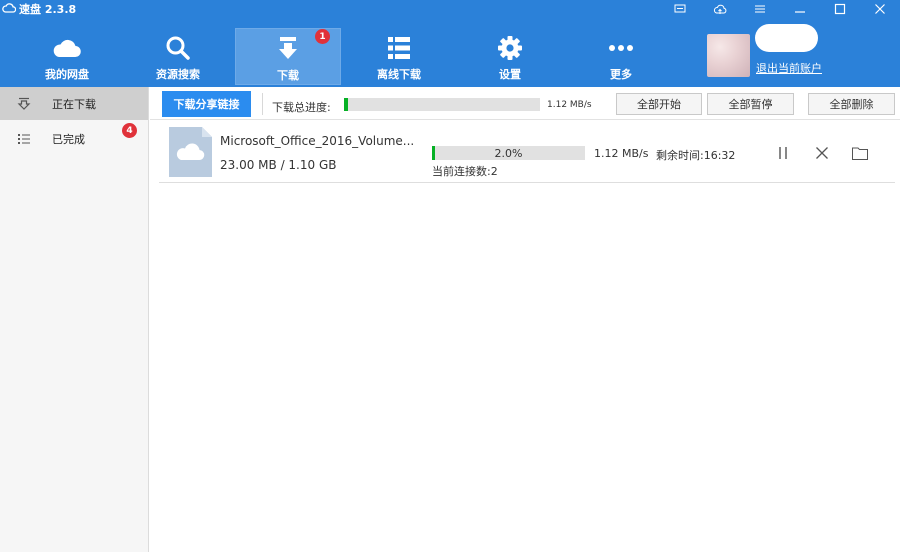 Image resolution: width=900 pixels, height=552 pixels. Describe the element at coordinates (696, 155) in the screenshot. I see `item-remaining-time: 剩余时间:16:32` at that location.